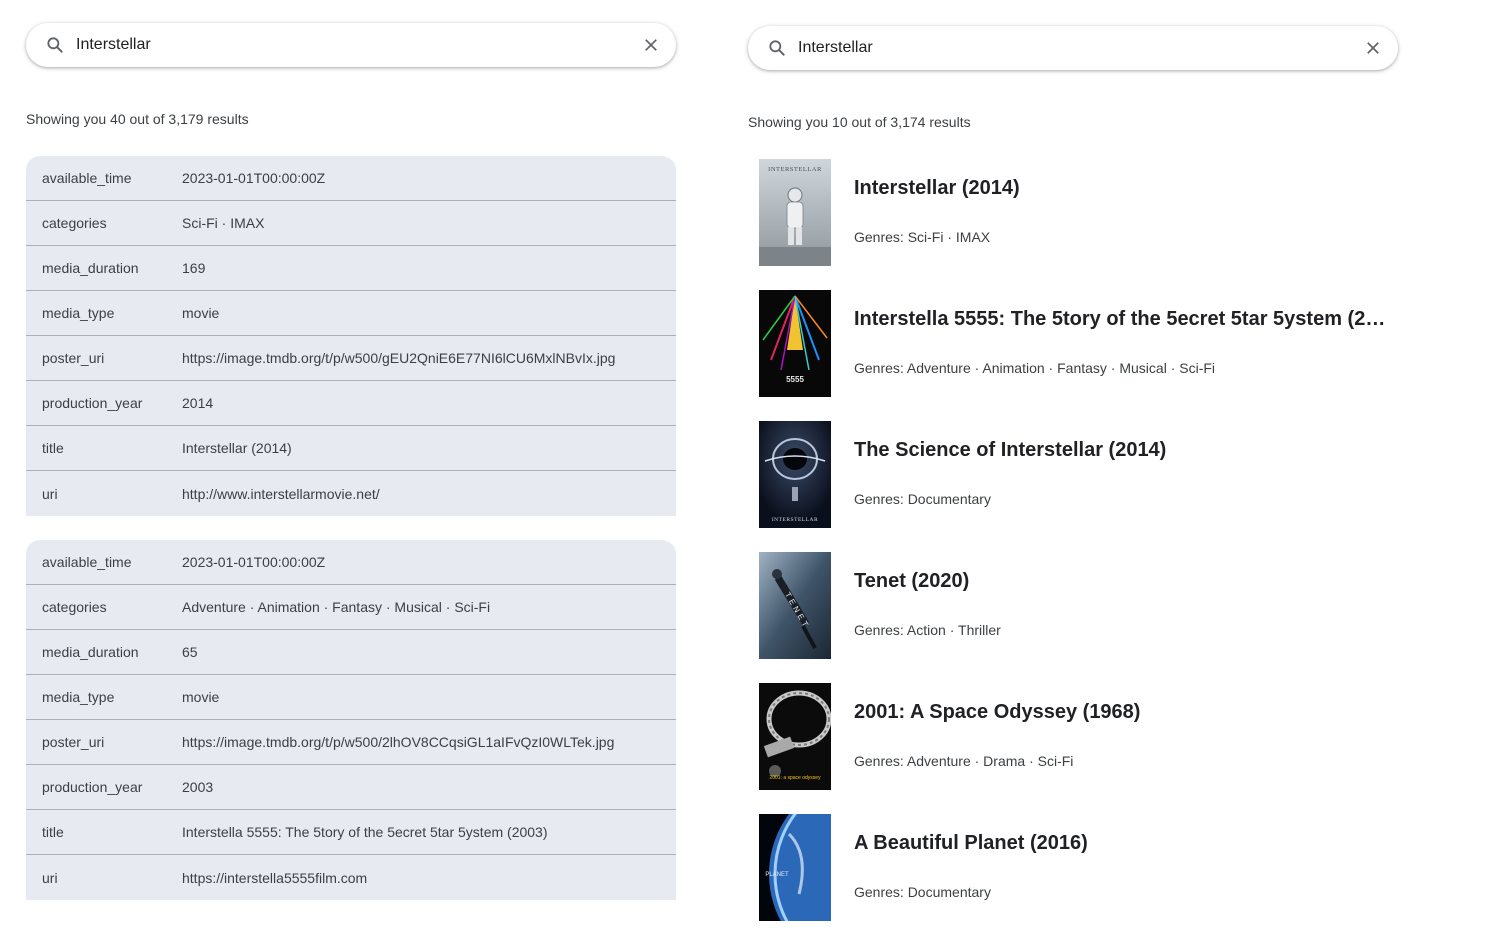 The width and height of the screenshot is (1493, 935). Describe the element at coordinates (859, 122) in the screenshot. I see `right-results-count: Showing you 10 out of 3,174 results` at that location.